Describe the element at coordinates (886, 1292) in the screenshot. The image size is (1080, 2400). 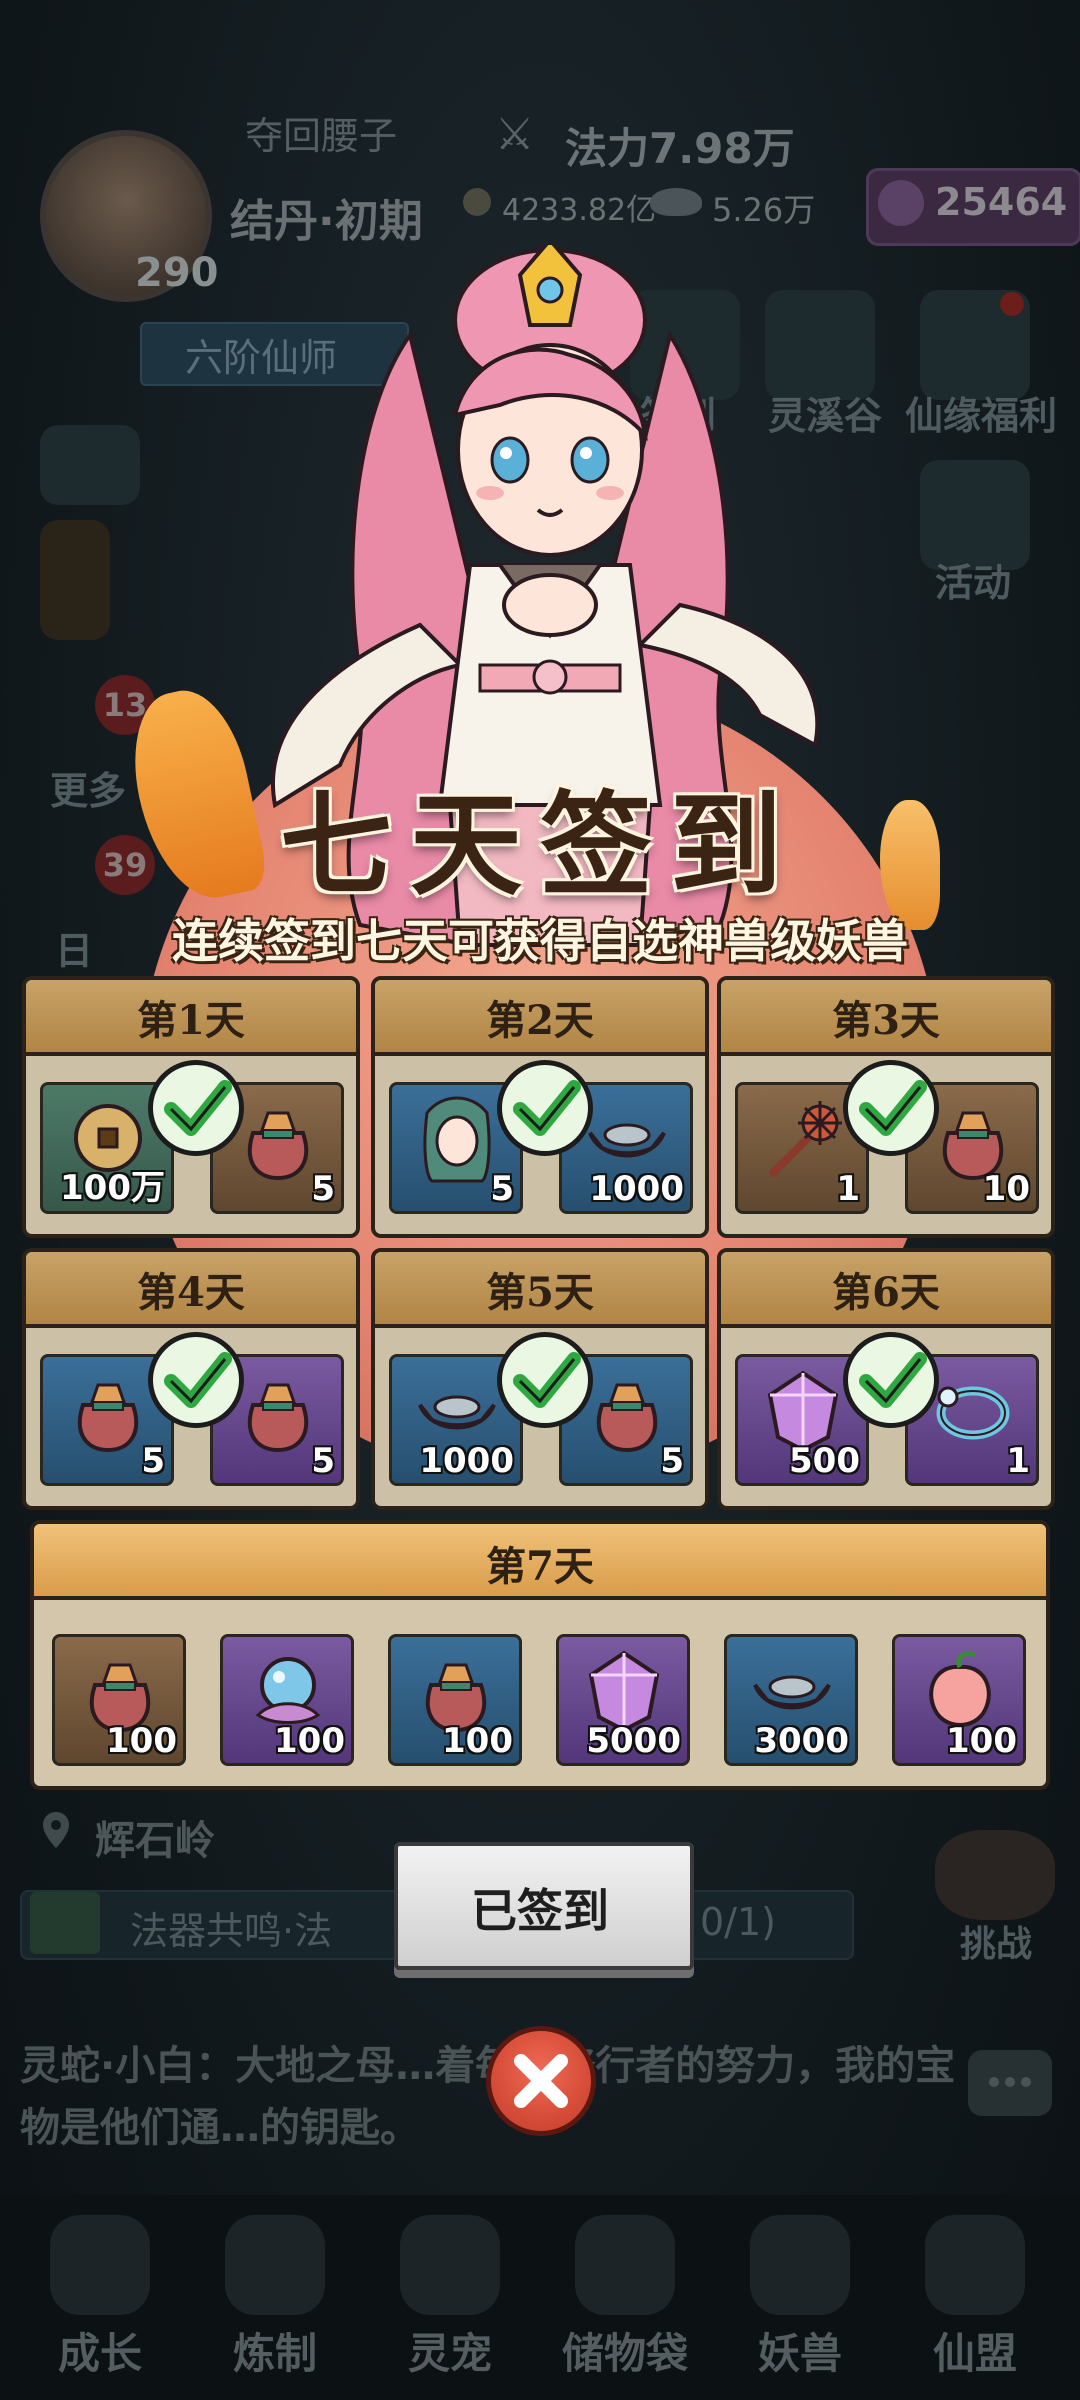
I see `day-title: 第6天` at that location.